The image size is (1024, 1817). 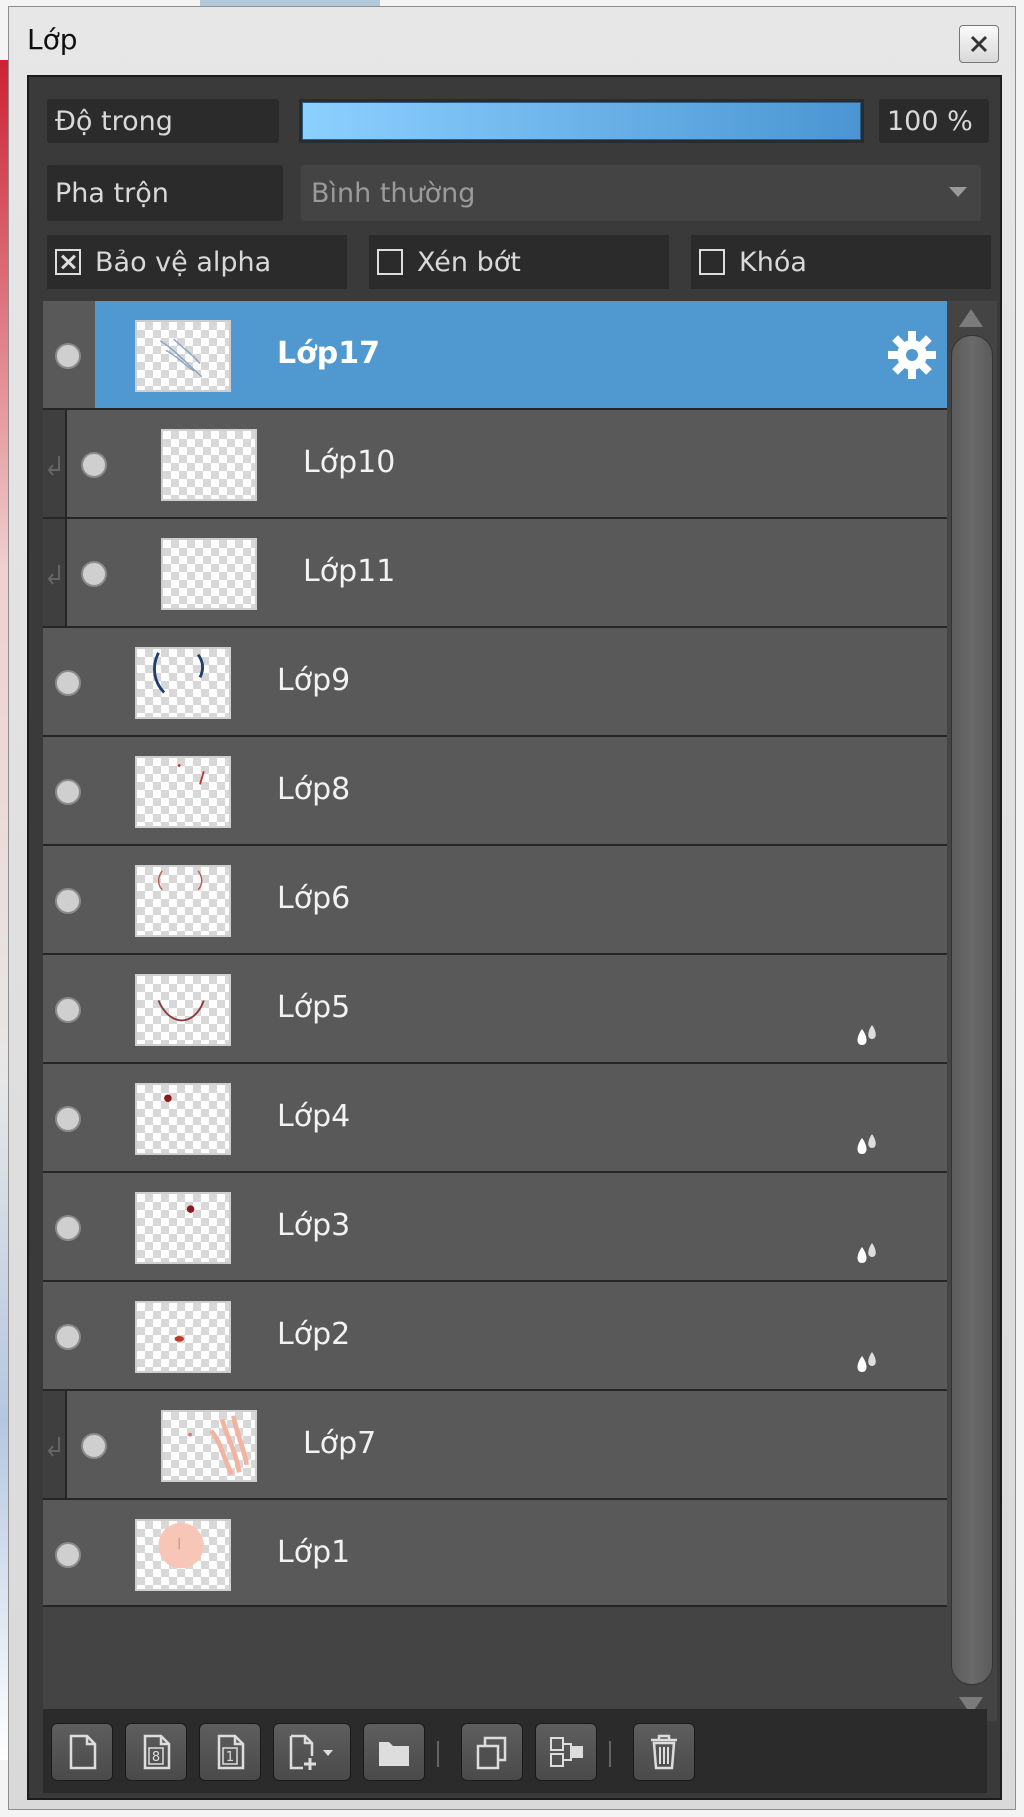 I want to click on scrollbar-thumb, so click(x=972, y=1010).